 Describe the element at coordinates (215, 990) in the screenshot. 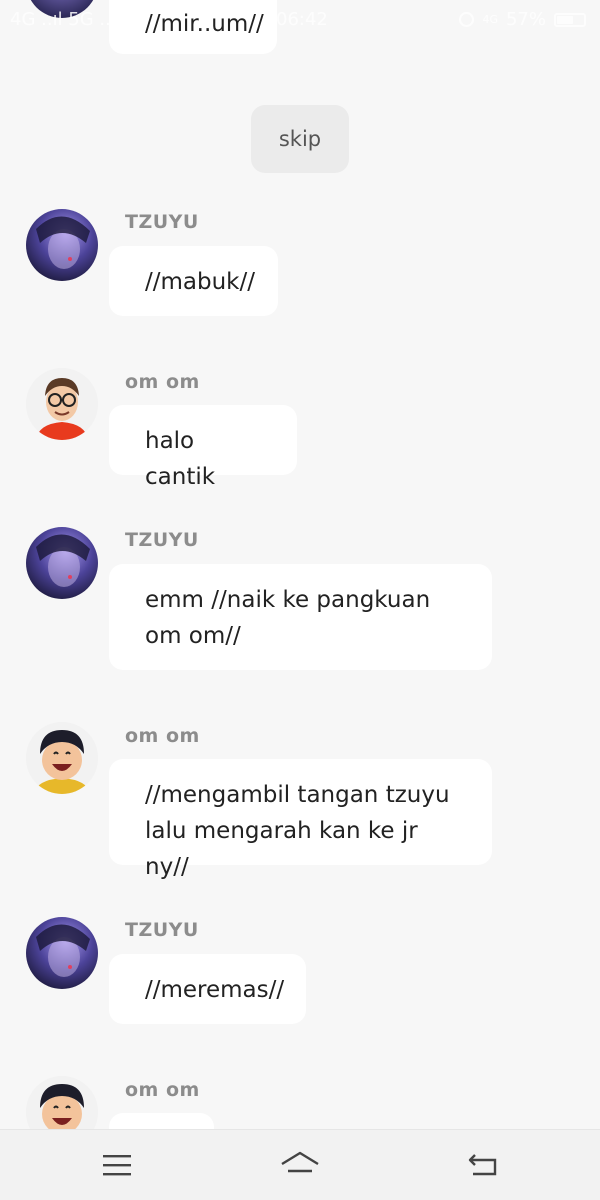

I see `message-text: //meremas//` at that location.